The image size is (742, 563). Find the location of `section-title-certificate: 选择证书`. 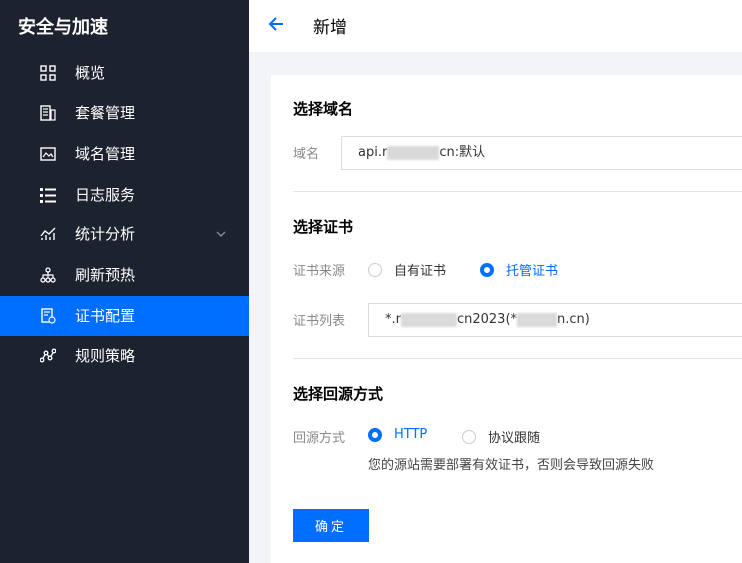

section-title-certificate: 选择证书 is located at coordinates (323, 227).